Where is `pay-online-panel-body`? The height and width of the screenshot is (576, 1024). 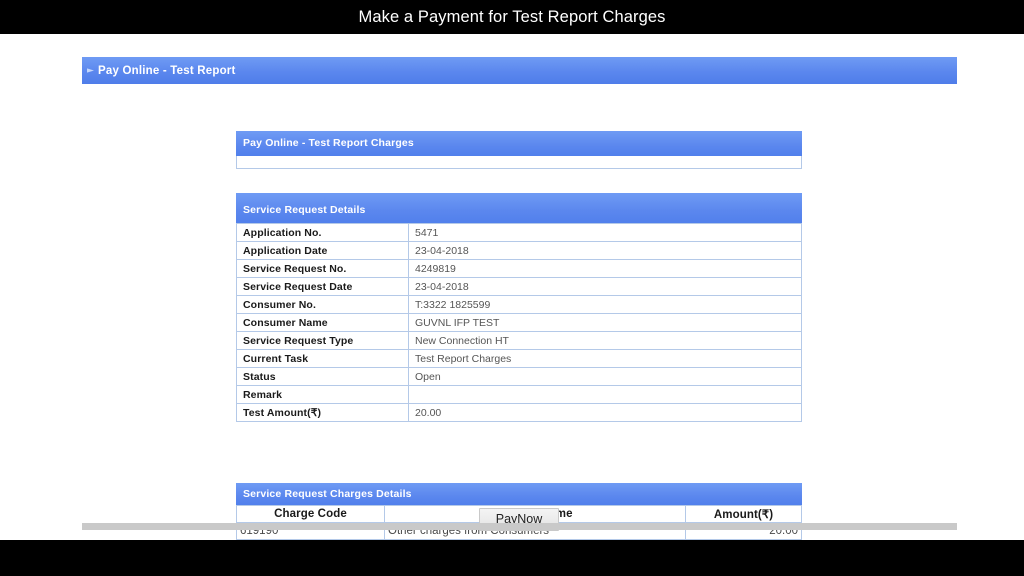 pay-online-panel-body is located at coordinates (519, 162).